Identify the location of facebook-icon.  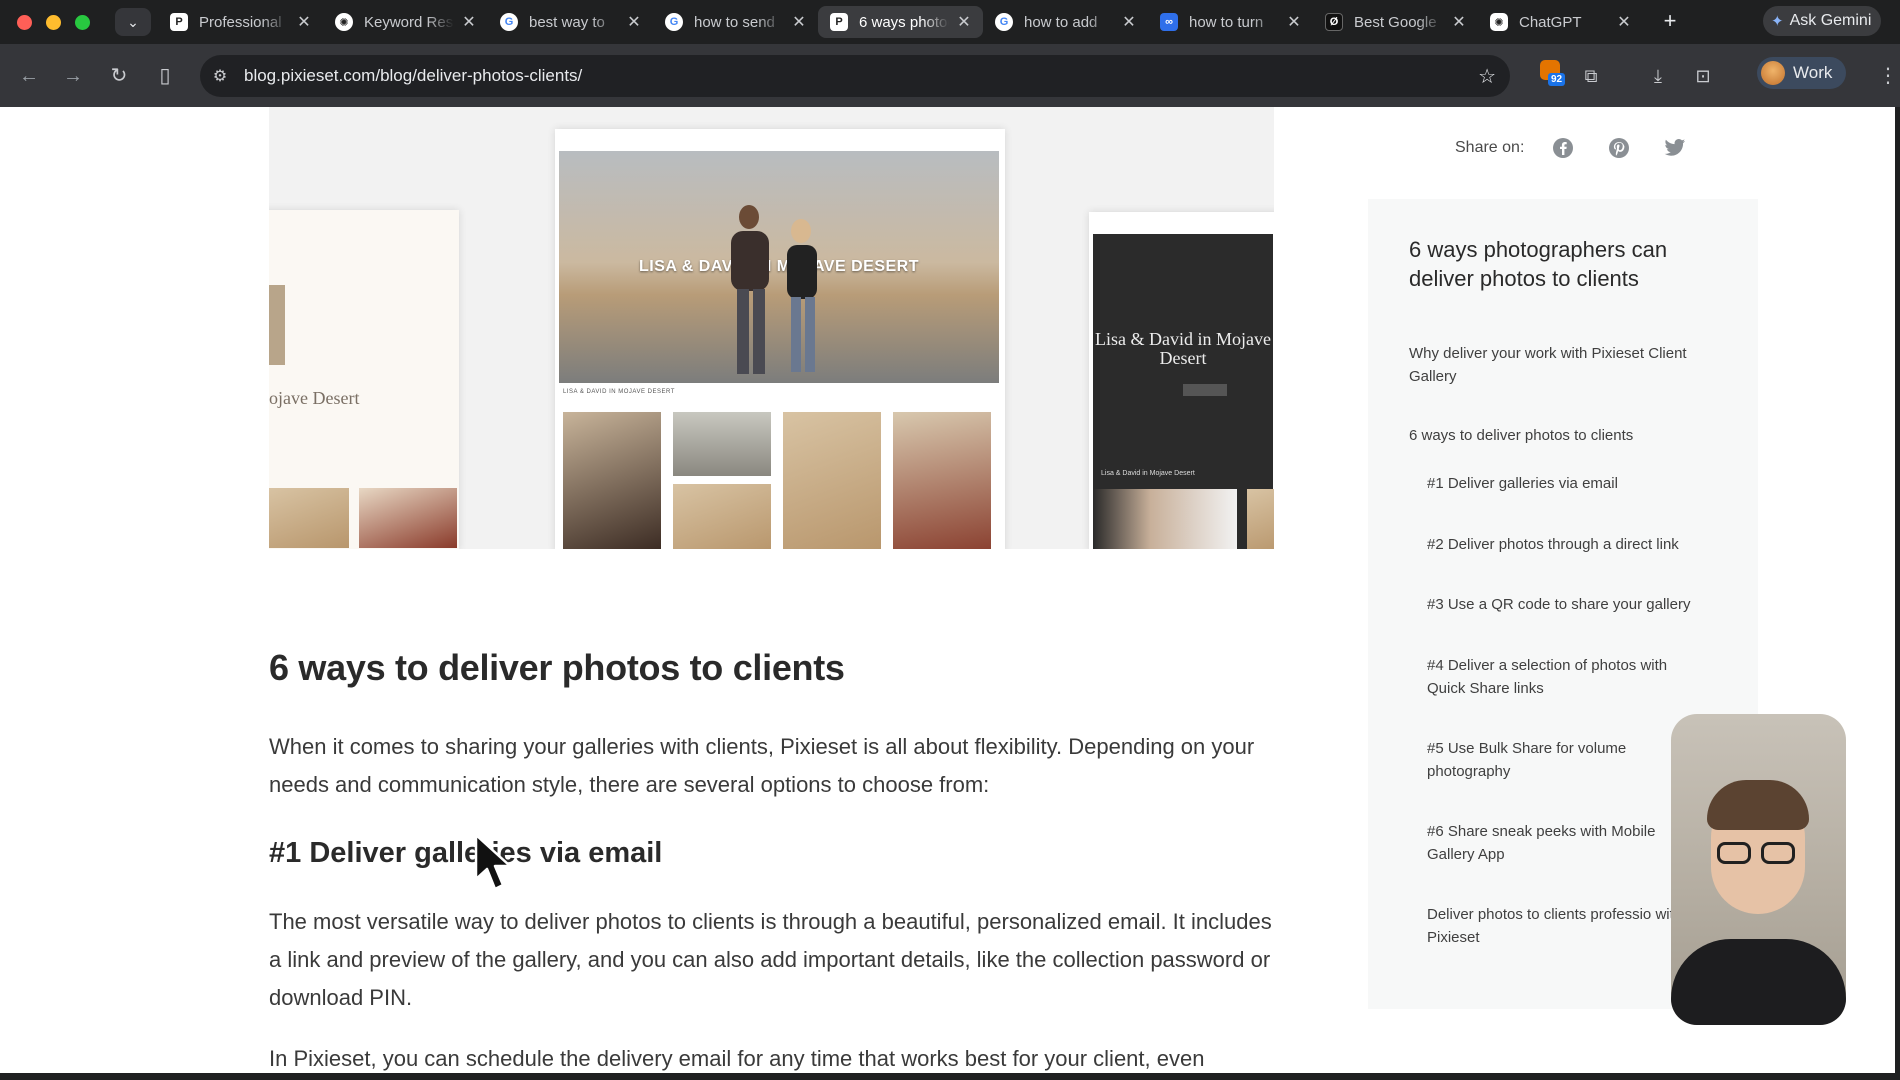
(1563, 148).